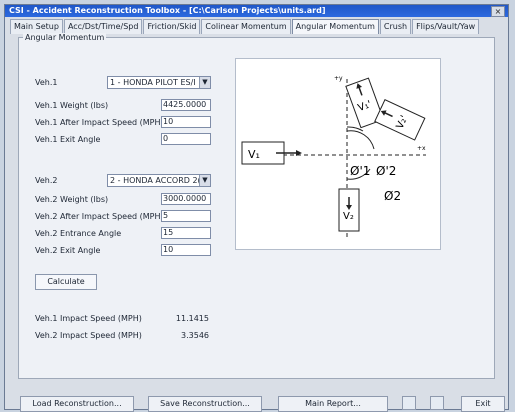 Image resolution: width=515 pixels, height=412 pixels. Describe the element at coordinates (88, 335) in the screenshot. I see `veh2-impact-speed-label: Veh.2 Impact Speed (MPH)` at that location.